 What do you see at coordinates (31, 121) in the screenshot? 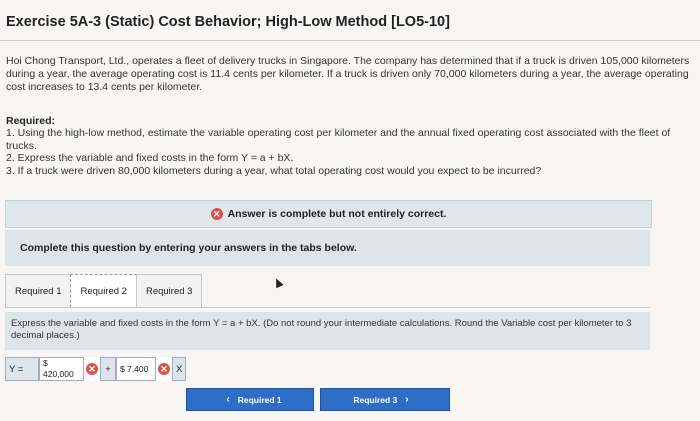
I see `required-heading: Required:` at bounding box center [31, 121].